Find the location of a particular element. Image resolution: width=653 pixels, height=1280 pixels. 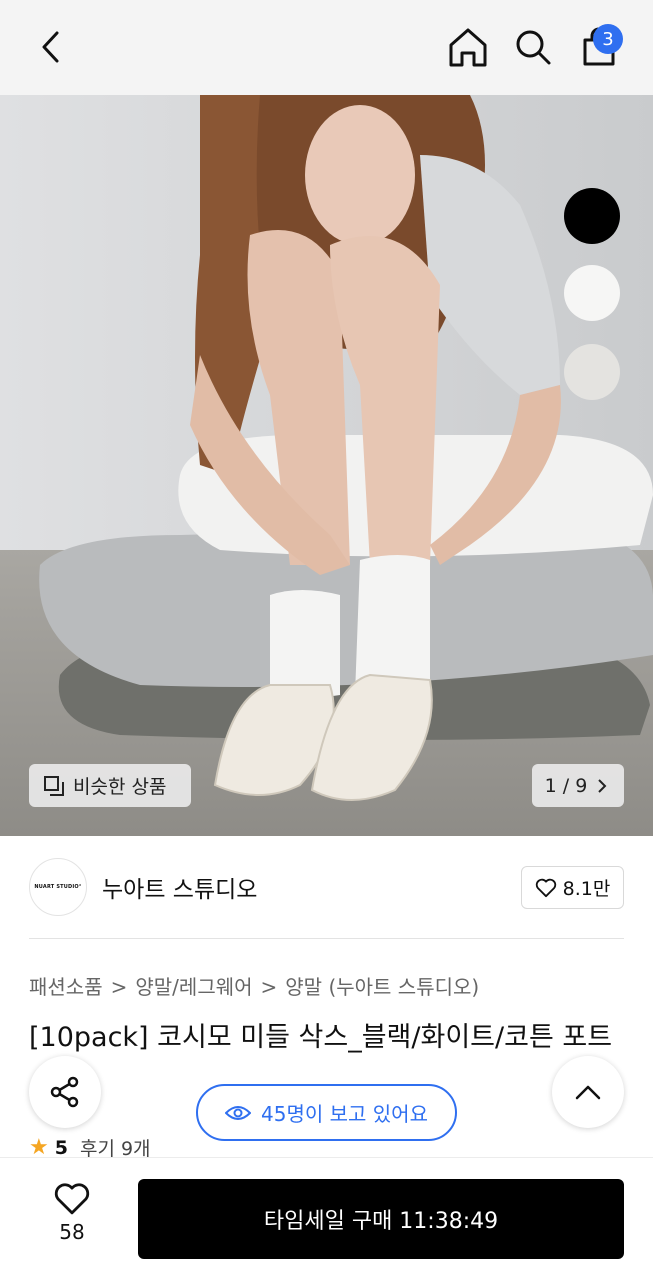

color-swatch-gray is located at coordinates (592, 372).